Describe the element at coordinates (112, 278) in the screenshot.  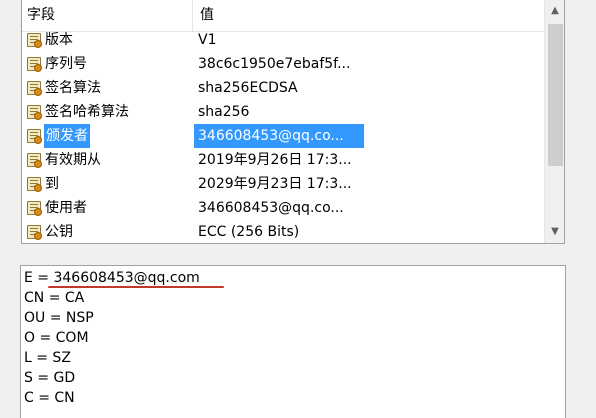
I see `detail-line-email: E = 346608453@qq.com` at that location.